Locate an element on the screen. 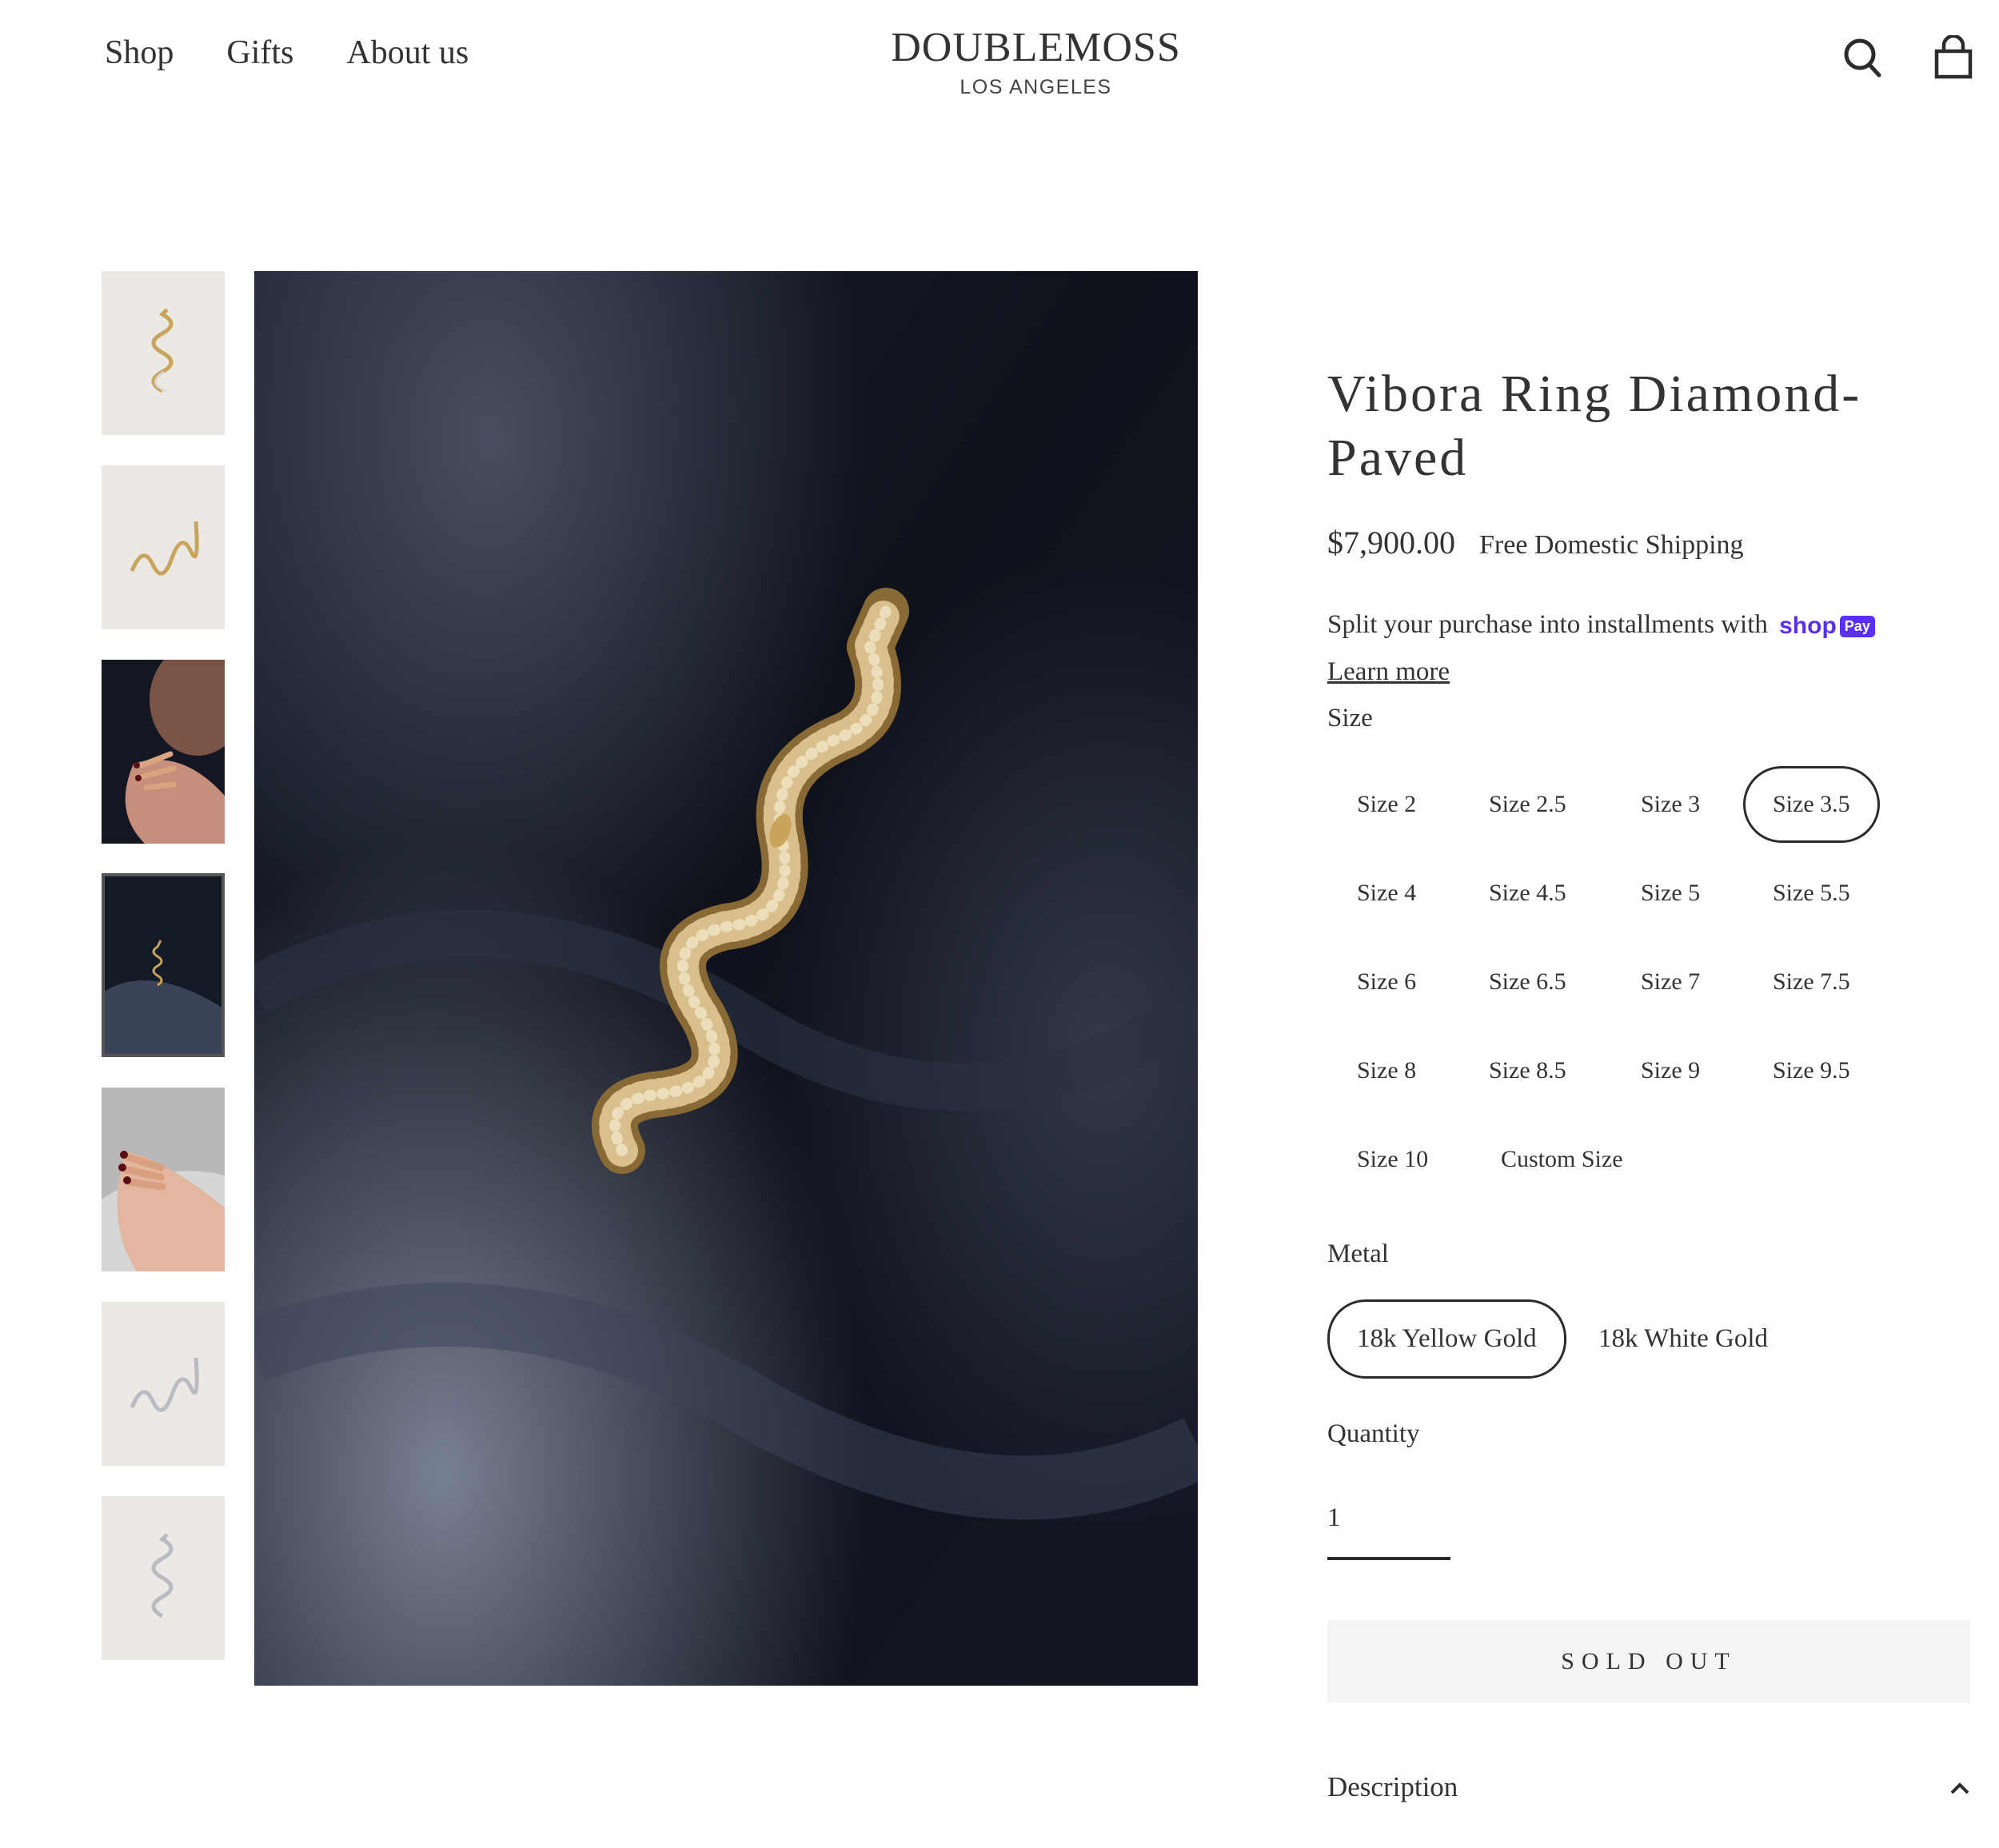 Image resolution: width=1999 pixels, height=1848 pixels. shop-pay-word: shop is located at coordinates (1808, 626).